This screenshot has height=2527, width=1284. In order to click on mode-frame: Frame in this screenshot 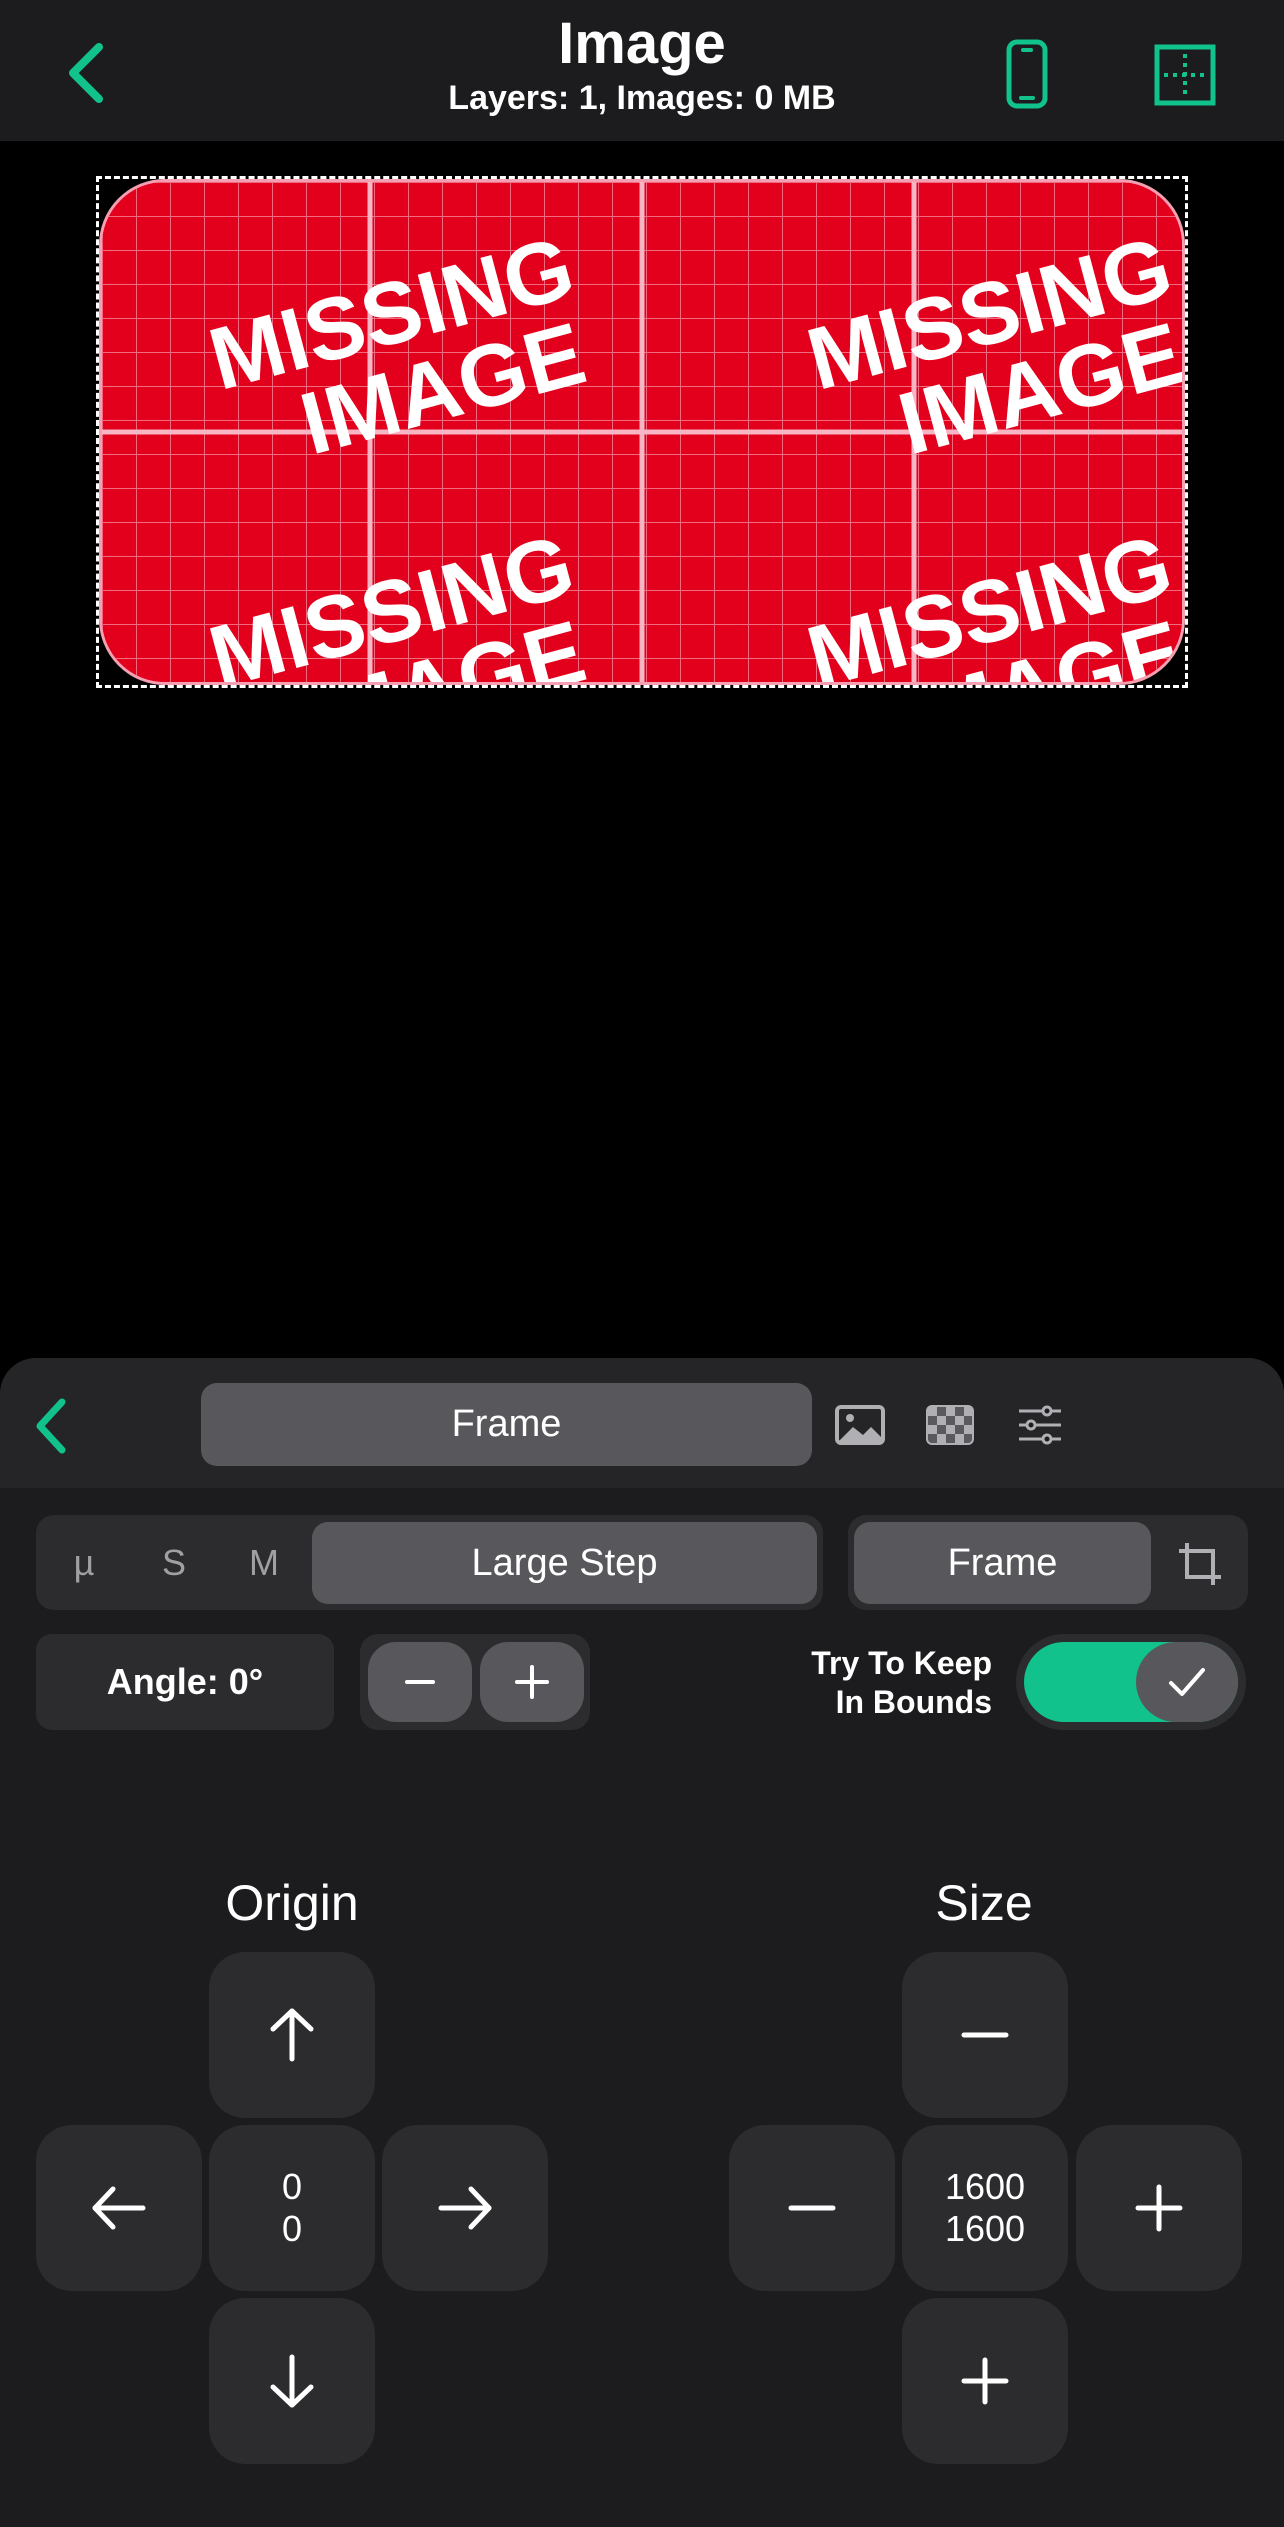, I will do `click(1002, 1563)`.